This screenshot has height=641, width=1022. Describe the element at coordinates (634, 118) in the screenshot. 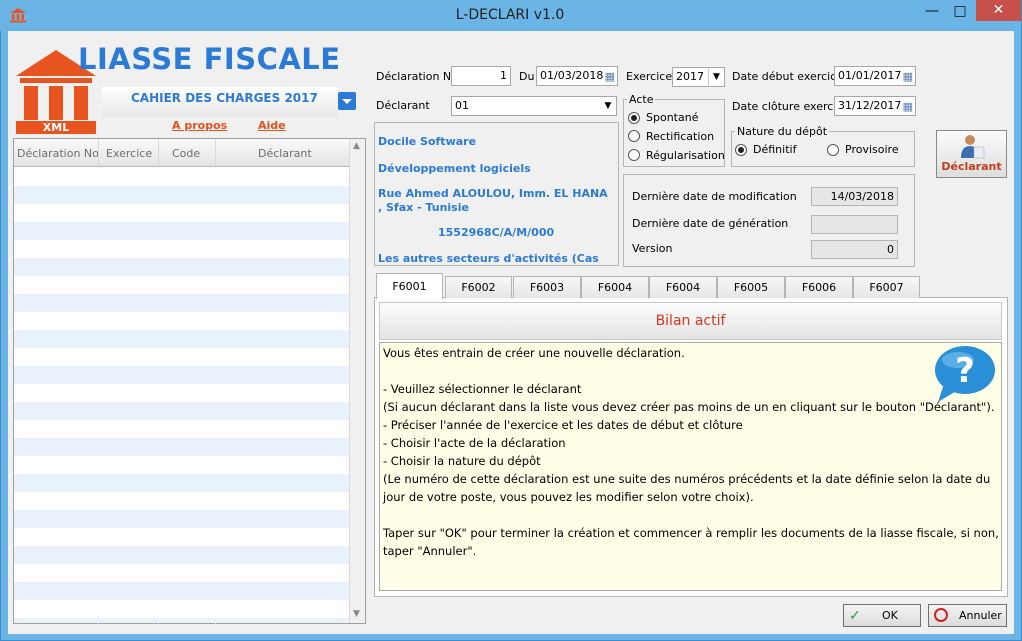

I see `acte-spontane-radio` at that location.